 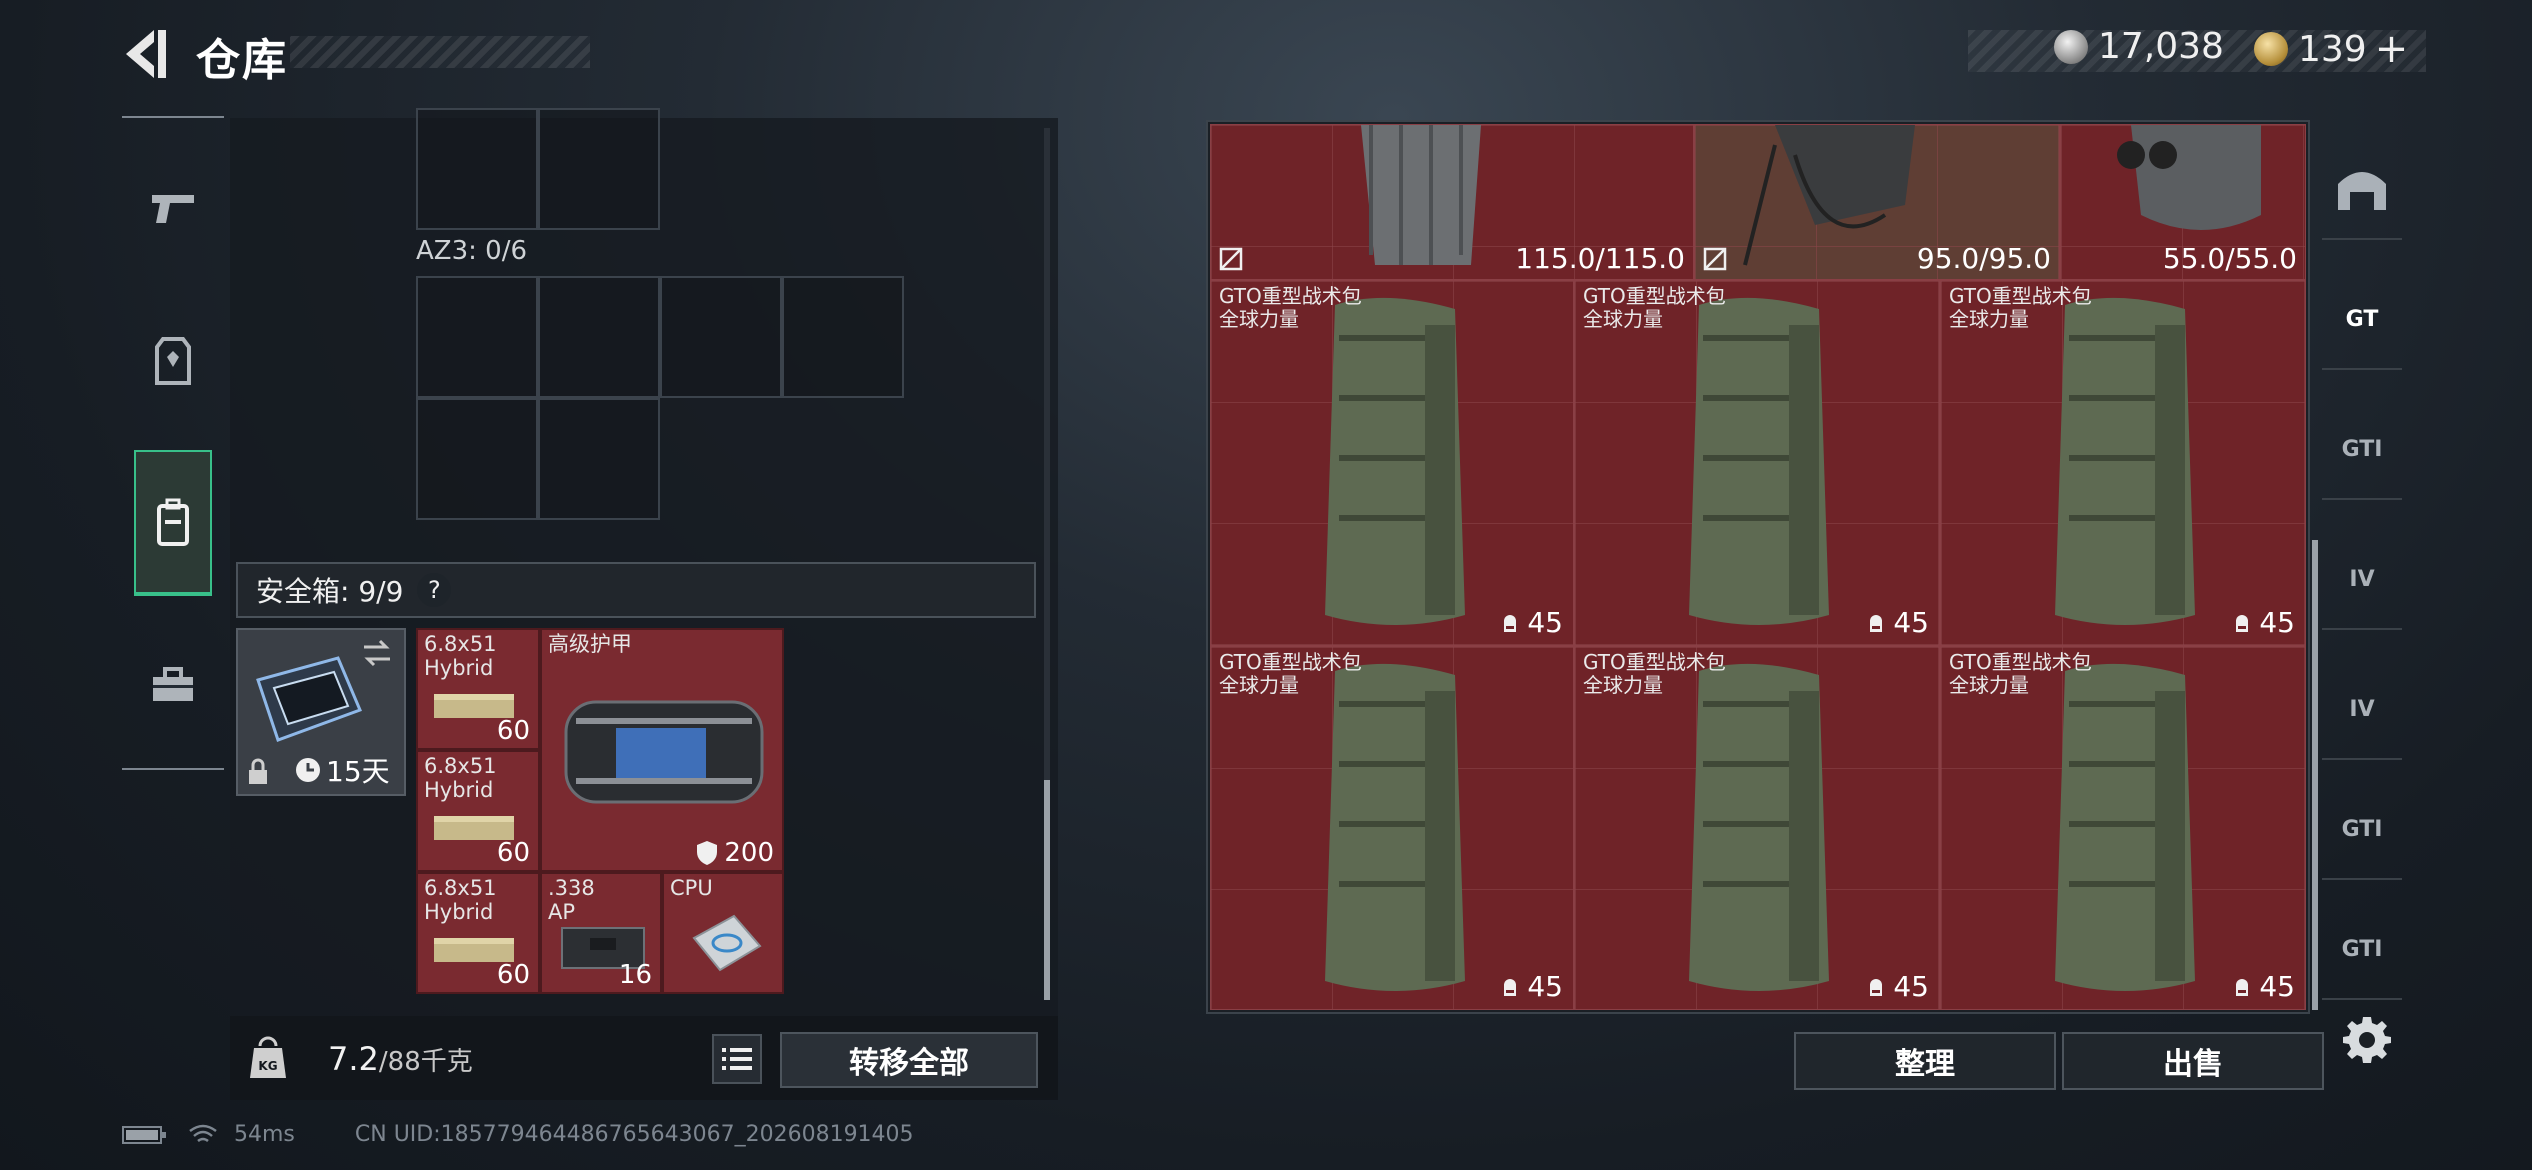 What do you see at coordinates (1231, 259) in the screenshot?
I see `durability-icon` at bounding box center [1231, 259].